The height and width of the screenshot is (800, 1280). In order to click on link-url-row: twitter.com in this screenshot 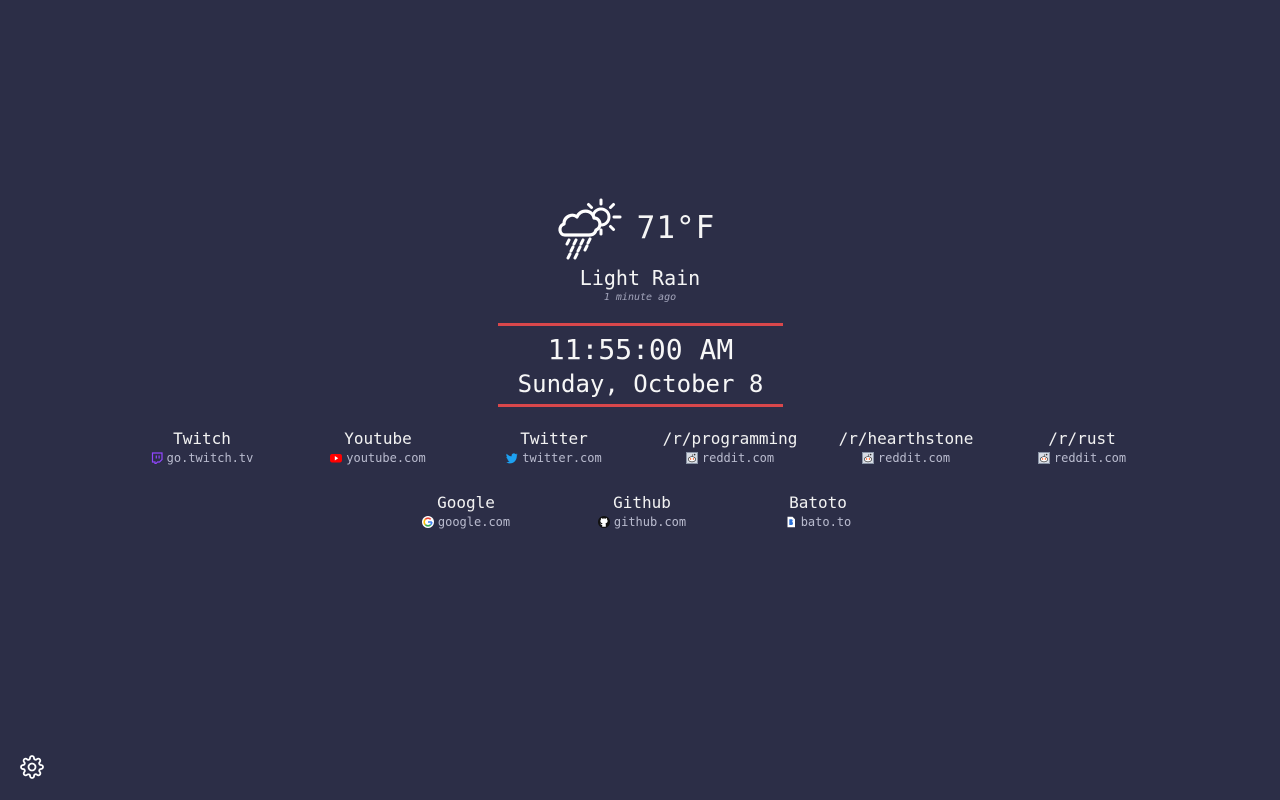, I will do `click(554, 458)`.